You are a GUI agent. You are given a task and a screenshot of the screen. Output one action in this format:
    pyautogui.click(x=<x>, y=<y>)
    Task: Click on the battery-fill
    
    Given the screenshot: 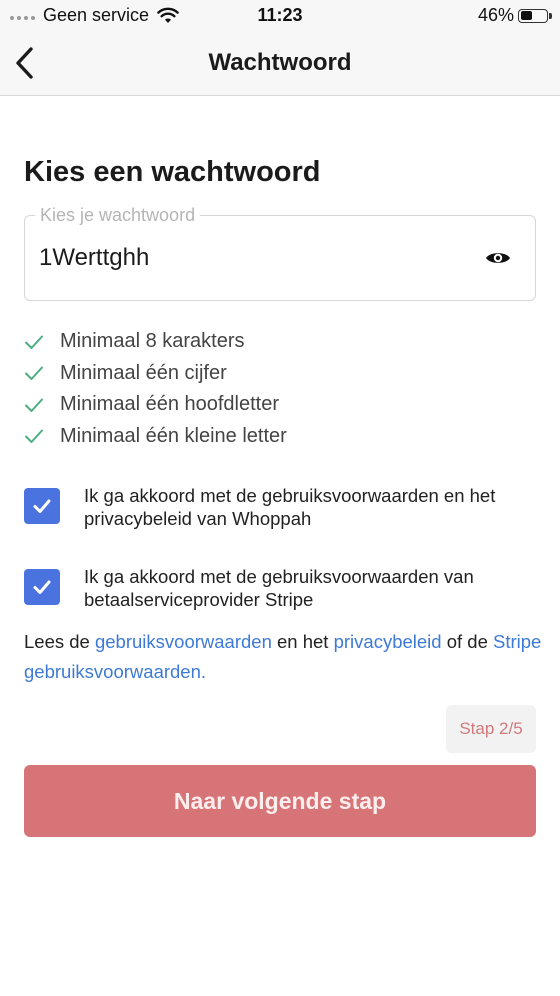 What is the action you would take?
    pyautogui.click(x=526, y=15)
    